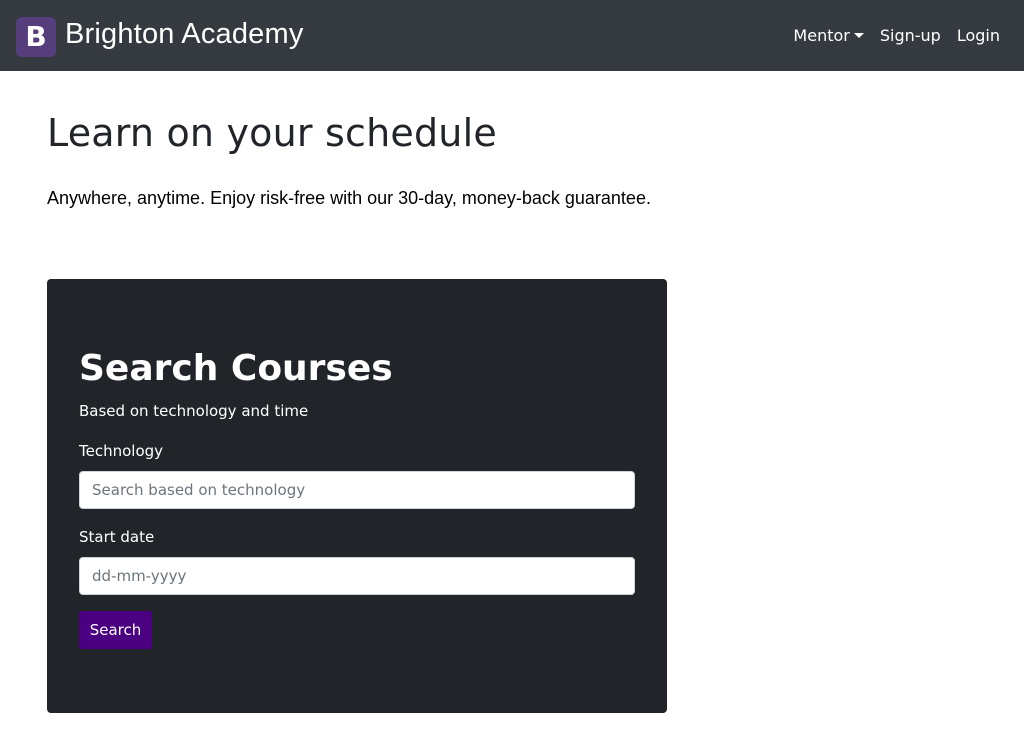 The height and width of the screenshot is (745, 1024). What do you see at coordinates (512, 35) in the screenshot?
I see `top-navbar: B Brighton Academy Mentor Sign-up Login` at bounding box center [512, 35].